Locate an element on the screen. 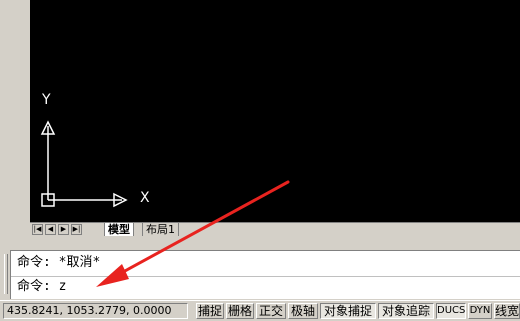  coordinate-readout: 435.8241, 1053.2779, 0.0000 is located at coordinates (95, 311).